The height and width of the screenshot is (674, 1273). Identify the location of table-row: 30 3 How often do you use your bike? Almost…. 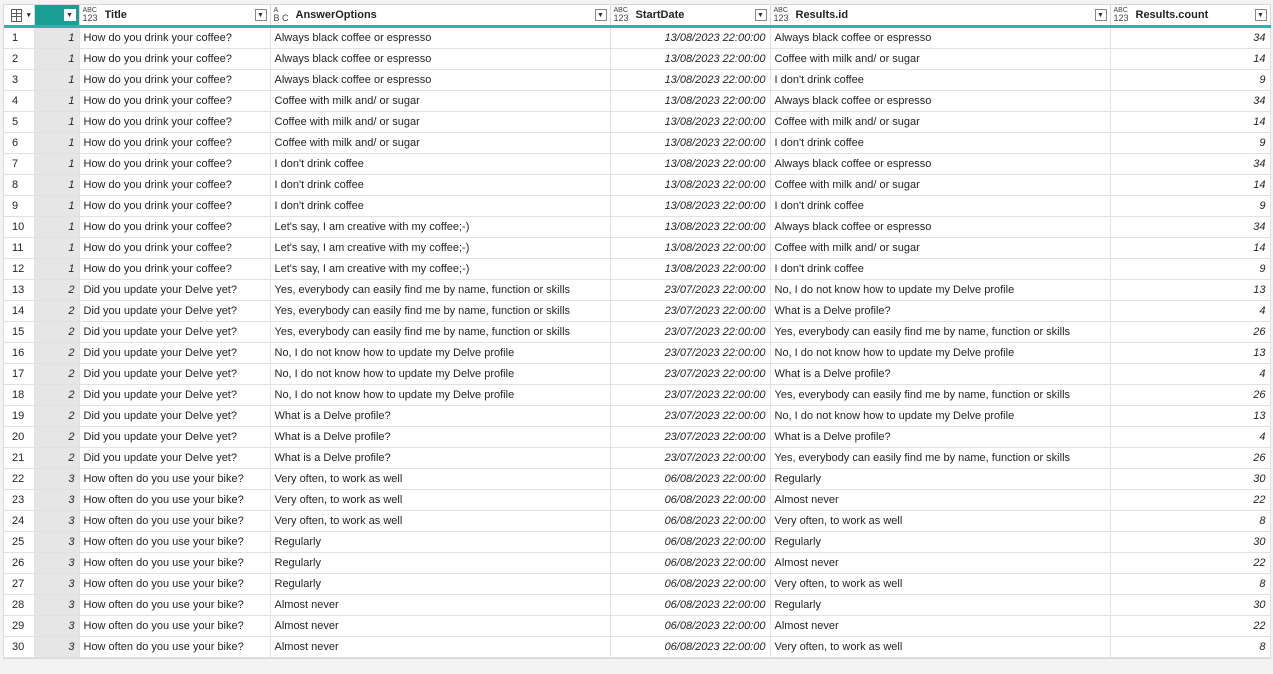
(637, 647).